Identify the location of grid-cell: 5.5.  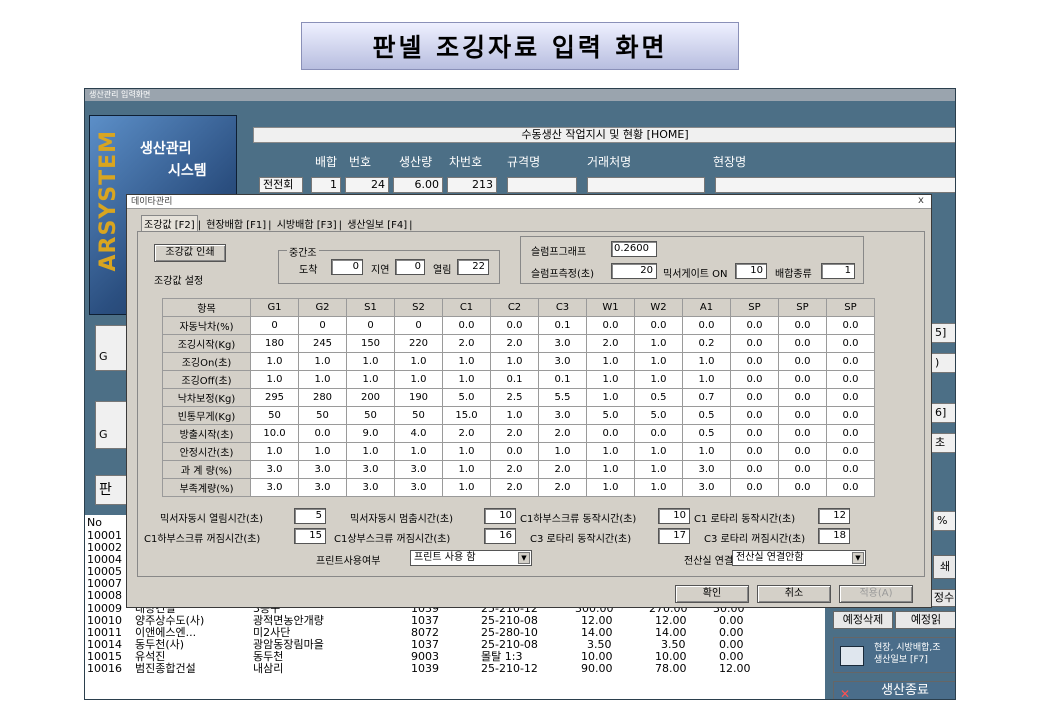
(562, 397).